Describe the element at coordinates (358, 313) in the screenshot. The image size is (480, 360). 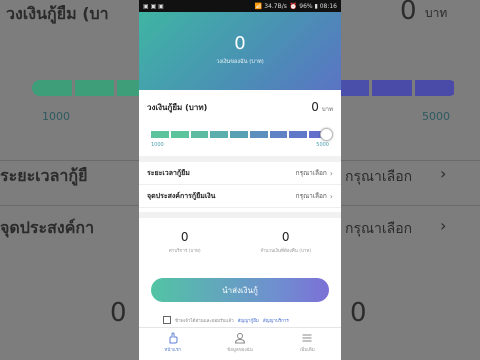
I see `bg-repay-amount: 0` at that location.